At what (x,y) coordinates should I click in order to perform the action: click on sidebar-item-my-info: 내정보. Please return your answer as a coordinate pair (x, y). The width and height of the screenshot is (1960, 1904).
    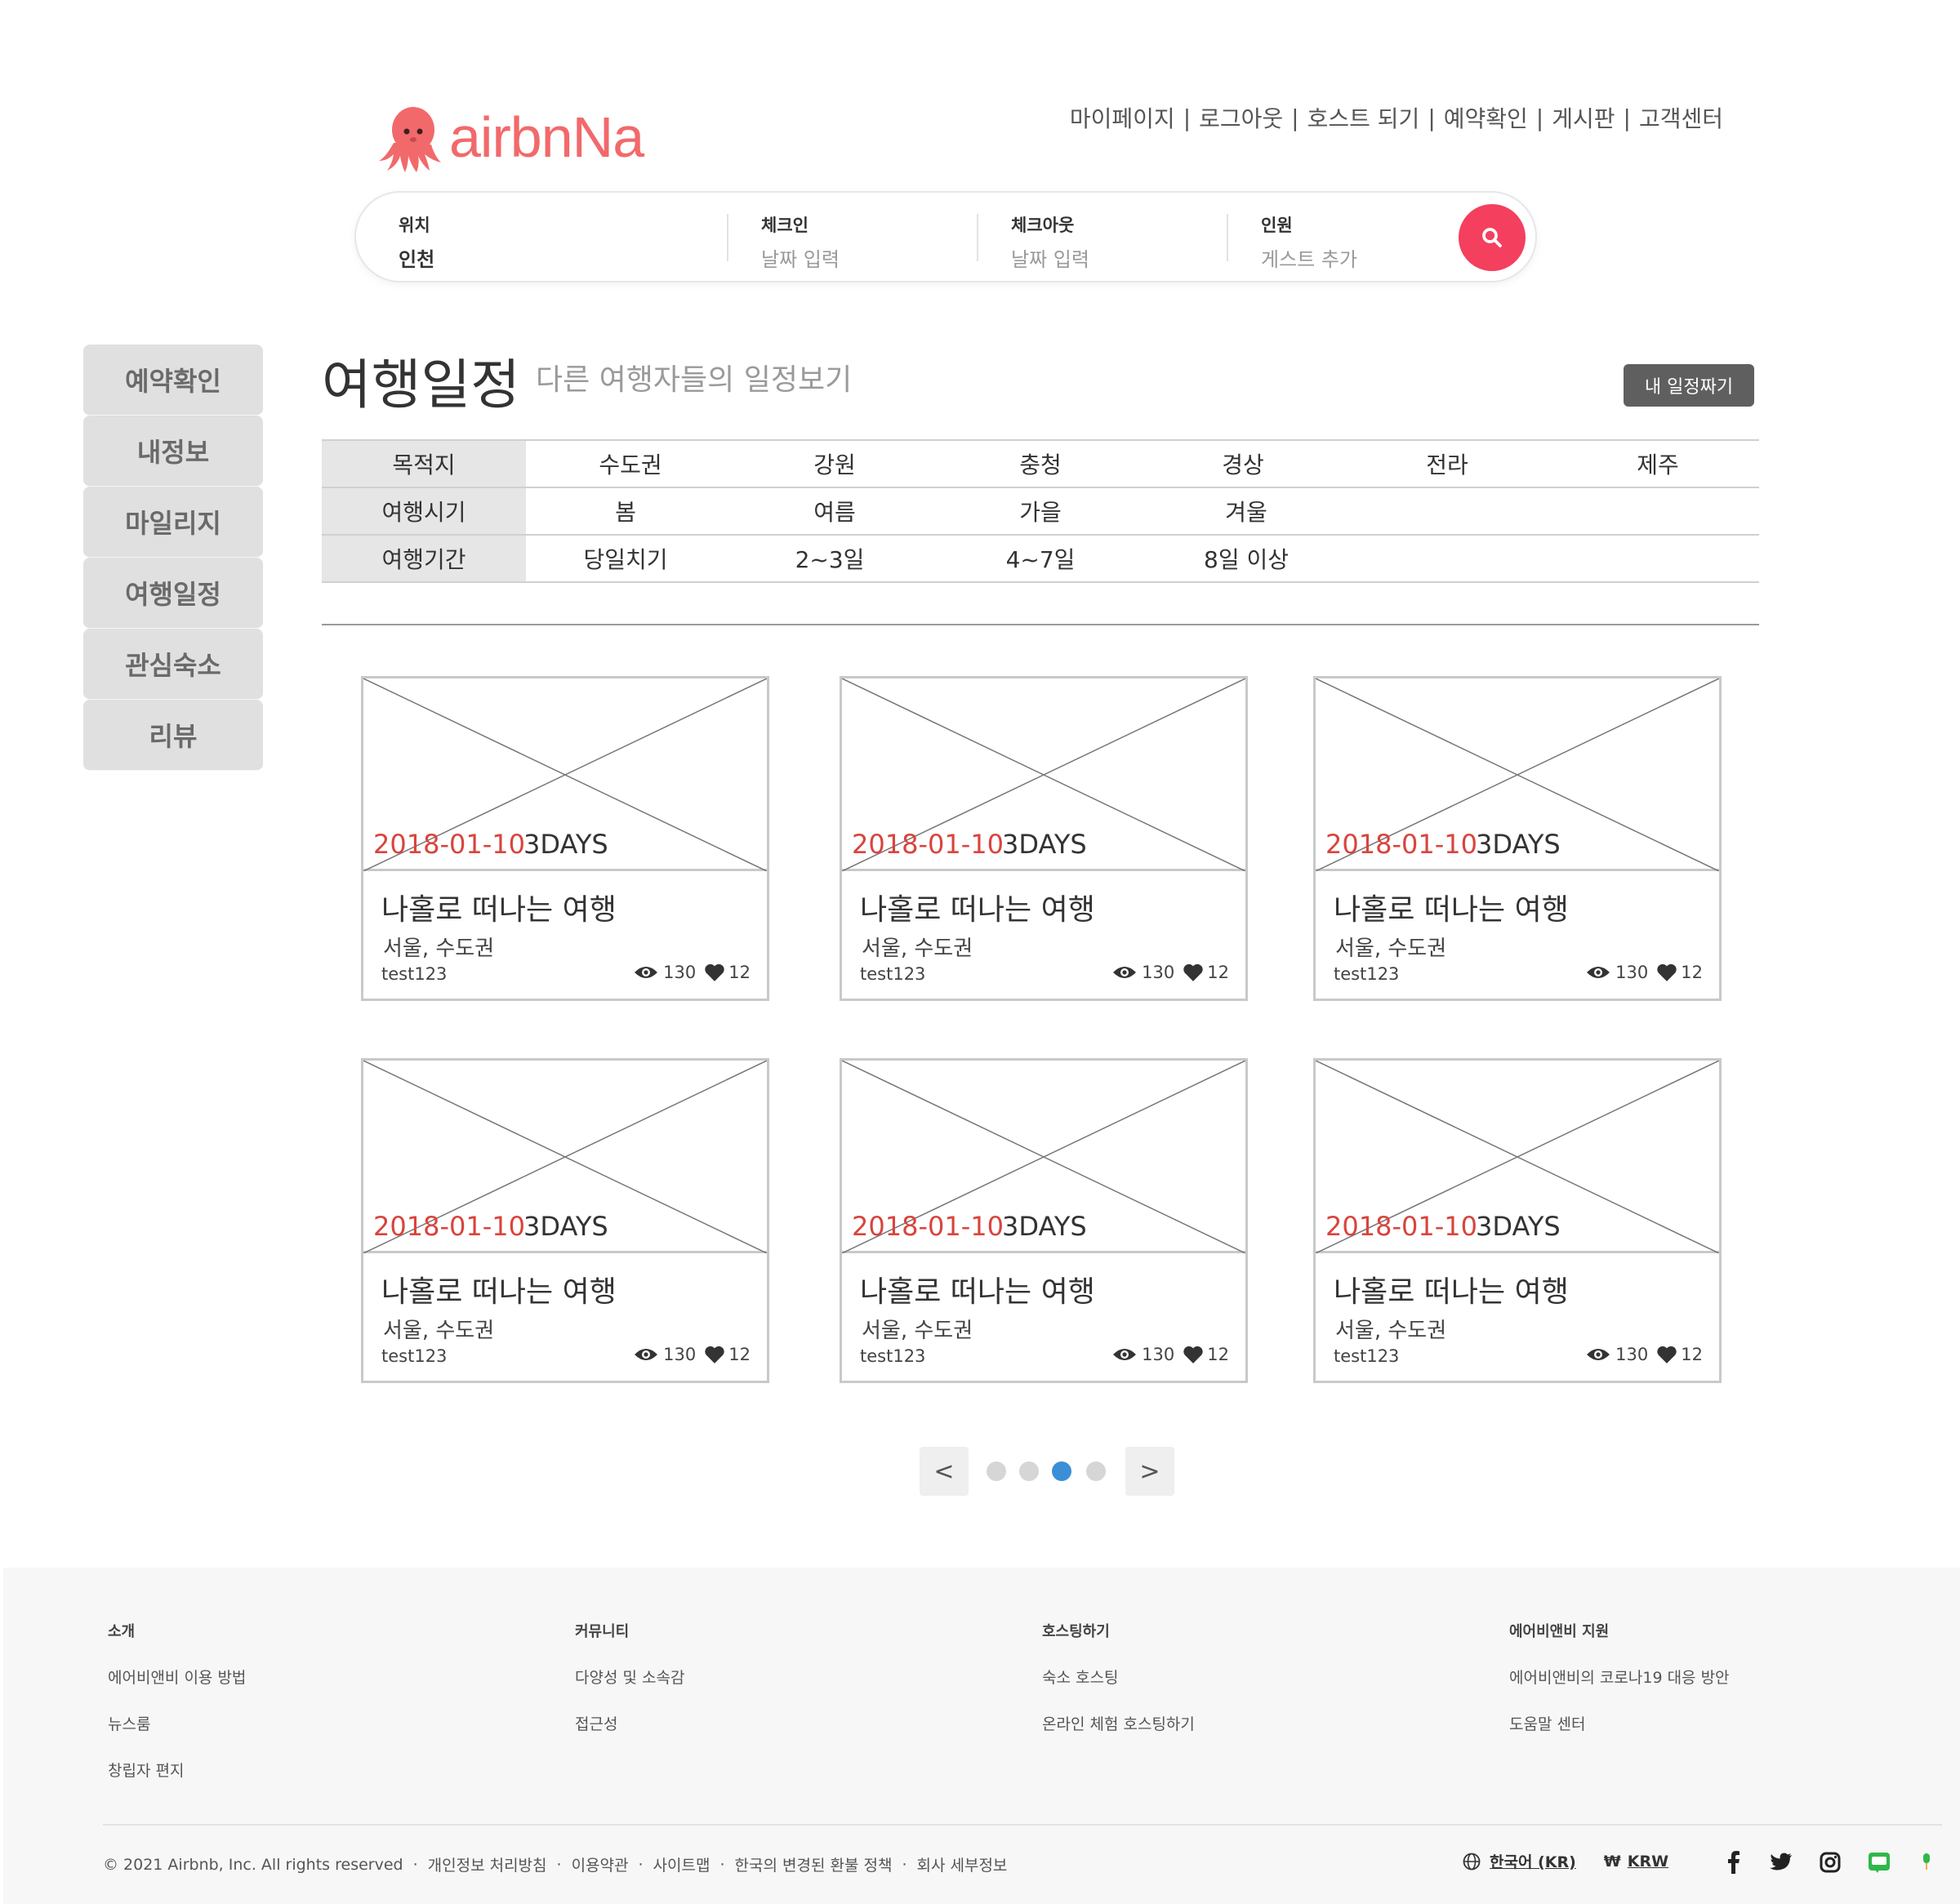
    Looking at the image, I should click on (173, 451).